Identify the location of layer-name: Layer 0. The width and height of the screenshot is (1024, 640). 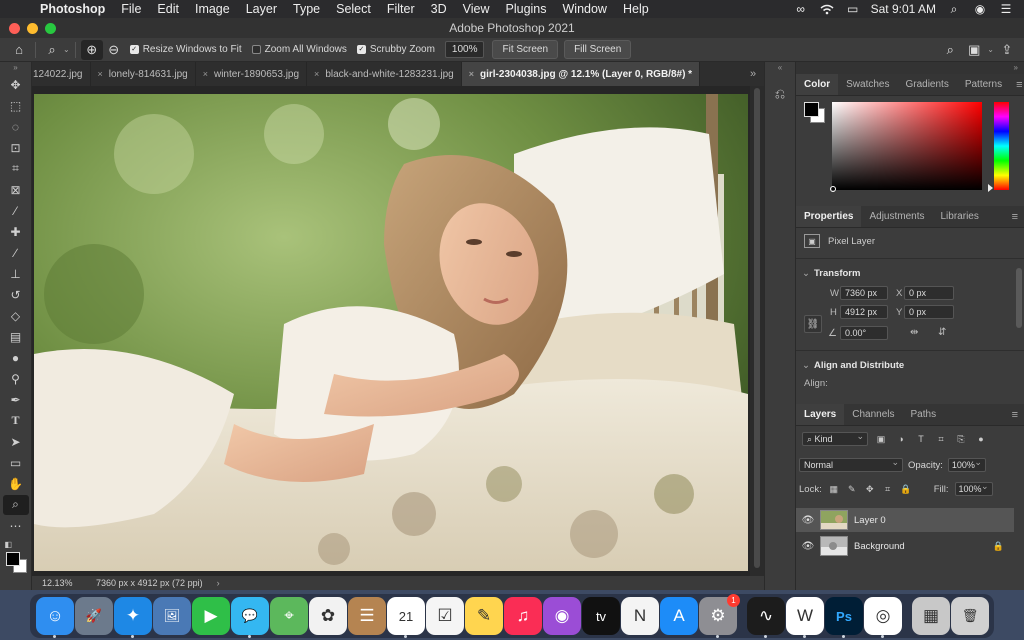
(870, 520).